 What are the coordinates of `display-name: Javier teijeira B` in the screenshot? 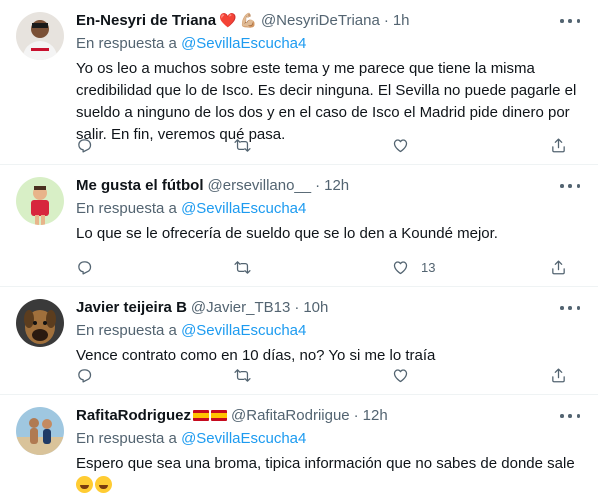 It's located at (131, 307).